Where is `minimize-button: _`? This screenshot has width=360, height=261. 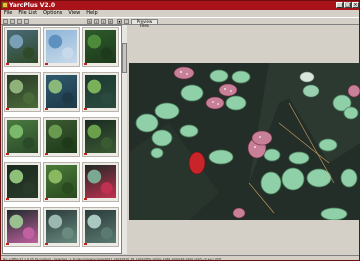 minimize-button: _ is located at coordinates (339, 5).